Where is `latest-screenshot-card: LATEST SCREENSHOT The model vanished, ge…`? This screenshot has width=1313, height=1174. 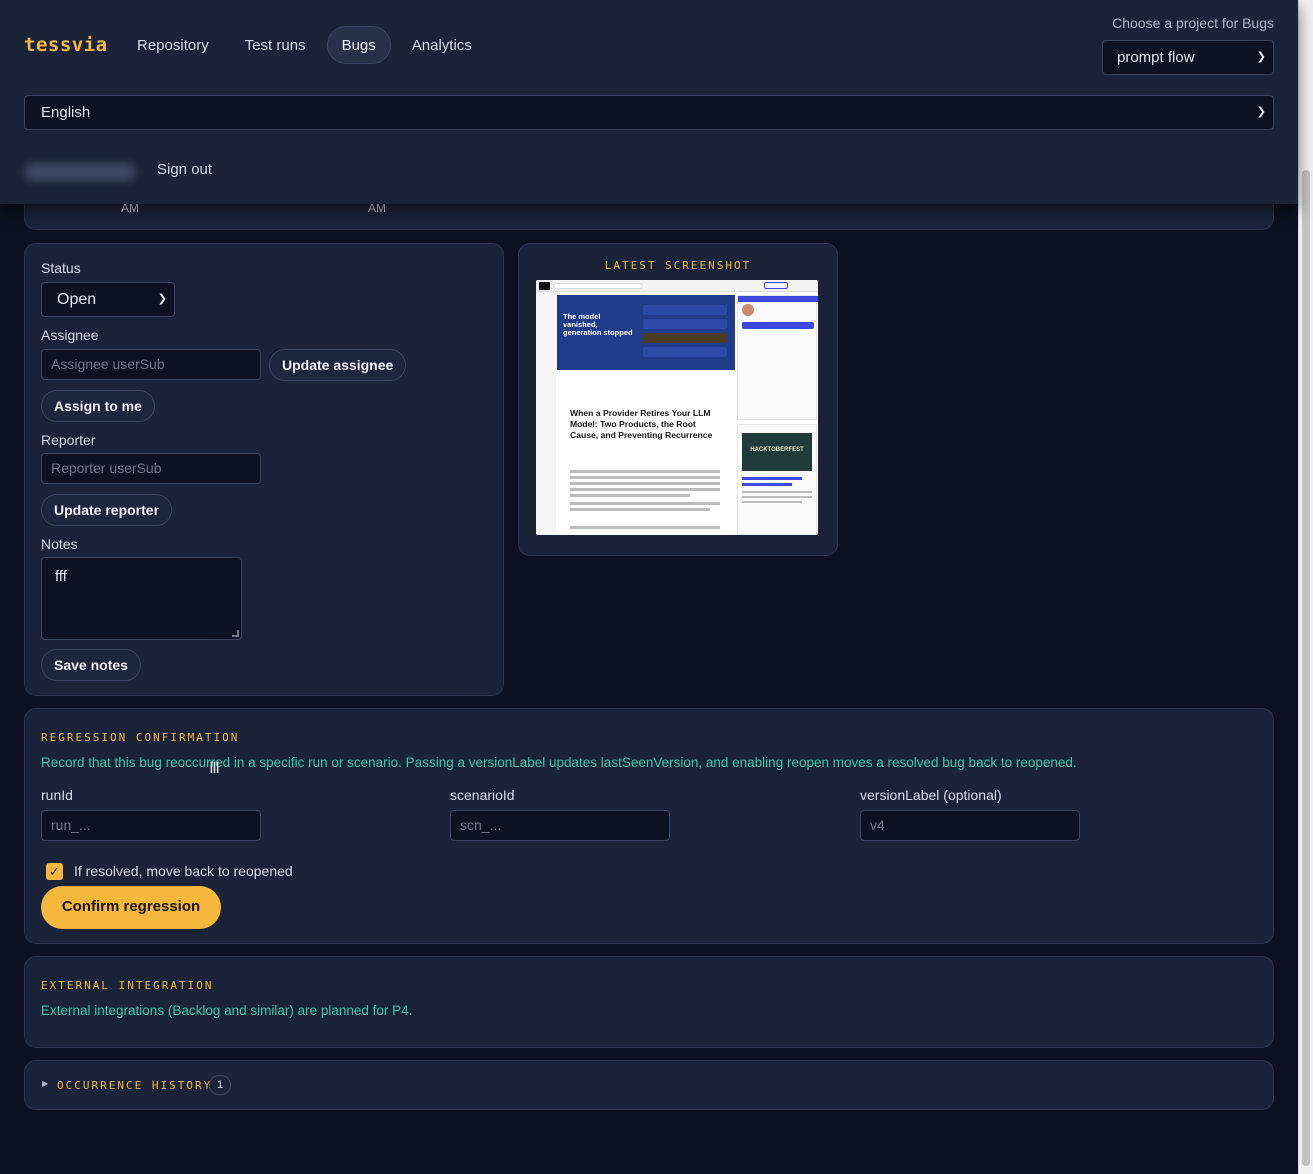 latest-screenshot-card: LATEST SCREENSHOT The model vanished, ge… is located at coordinates (678, 399).